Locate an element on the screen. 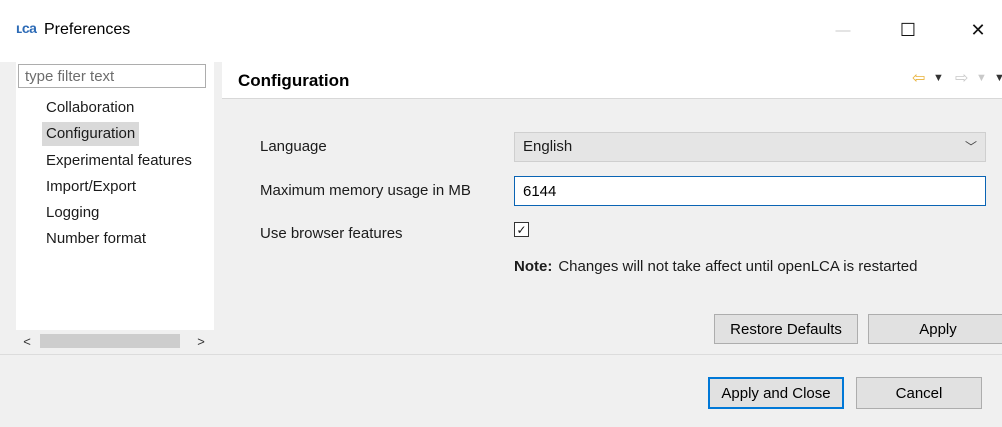  maximize-button: ☐ is located at coordinates (908, 30).